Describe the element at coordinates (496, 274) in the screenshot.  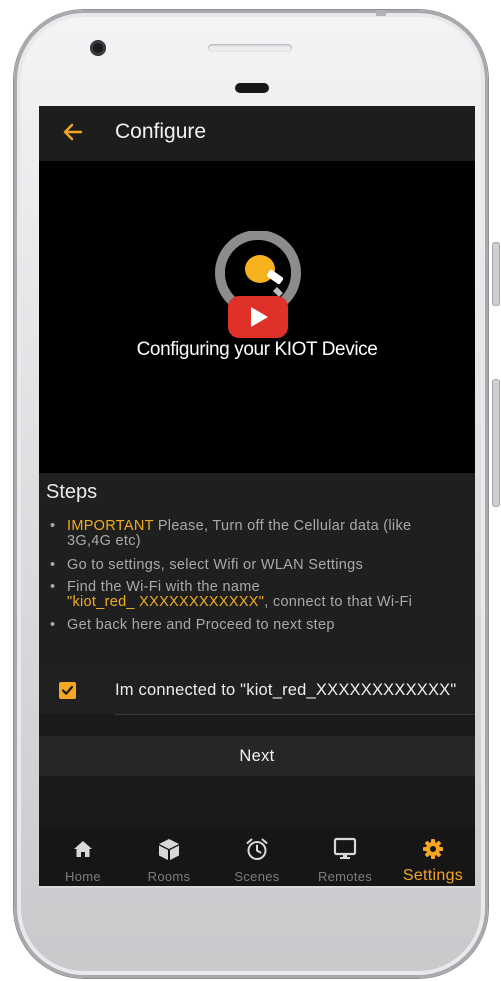
I see `volume-button` at that location.